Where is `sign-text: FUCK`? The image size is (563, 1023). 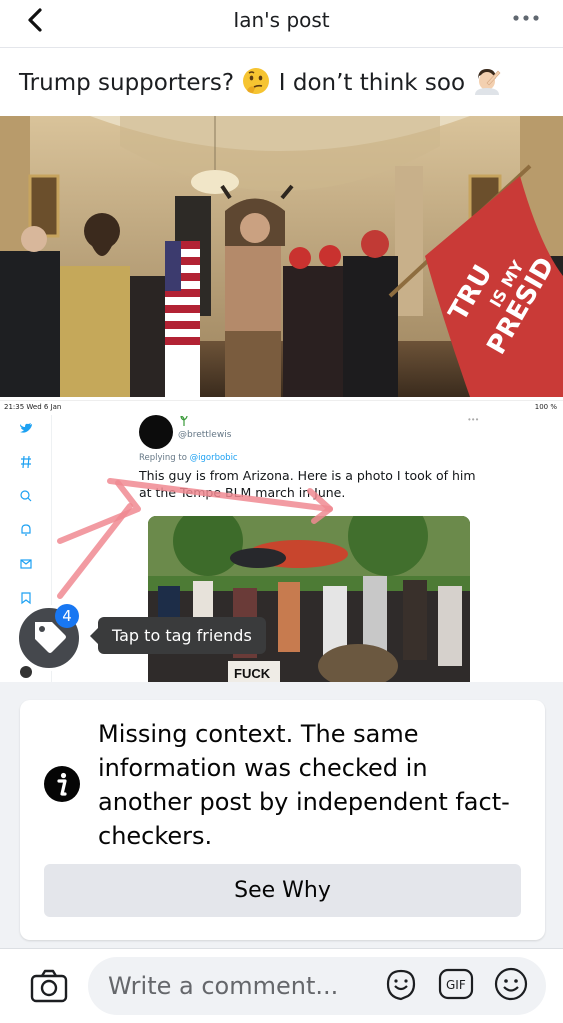
sign-text: FUCK is located at coordinates (252, 673).